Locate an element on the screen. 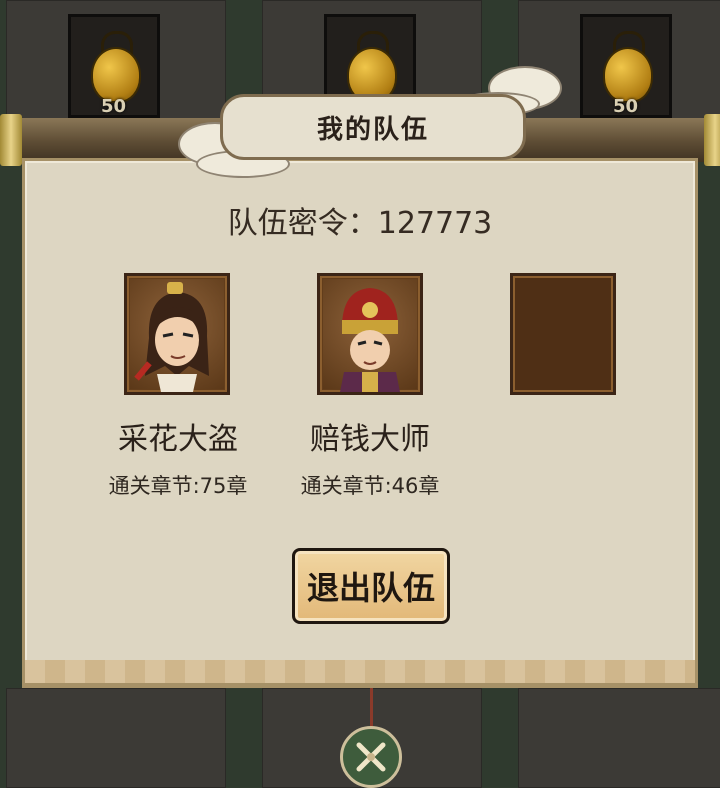 The image size is (720, 788). crossed-swords-icon is located at coordinates (371, 757).